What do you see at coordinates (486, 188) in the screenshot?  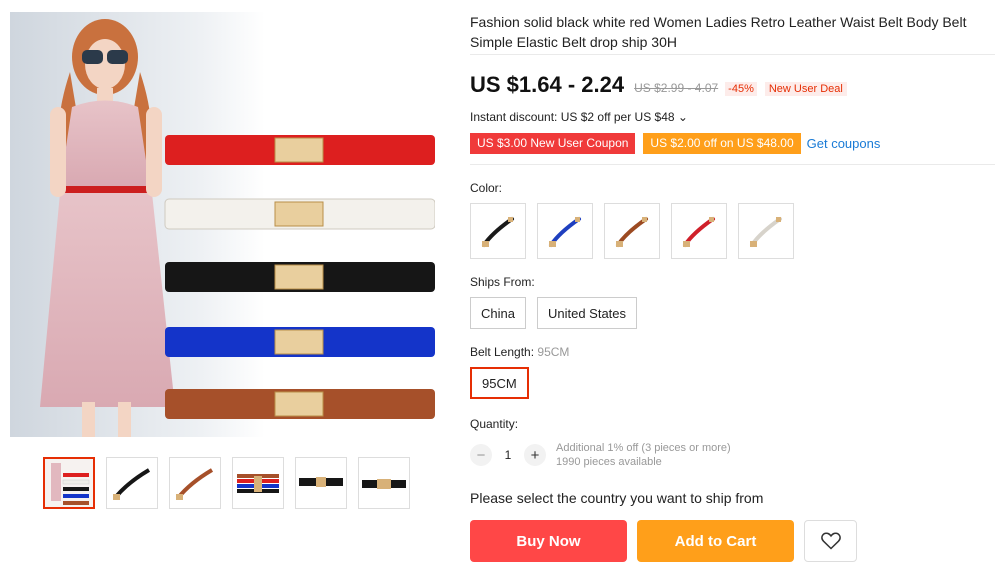 I see `color-label: Color:` at bounding box center [486, 188].